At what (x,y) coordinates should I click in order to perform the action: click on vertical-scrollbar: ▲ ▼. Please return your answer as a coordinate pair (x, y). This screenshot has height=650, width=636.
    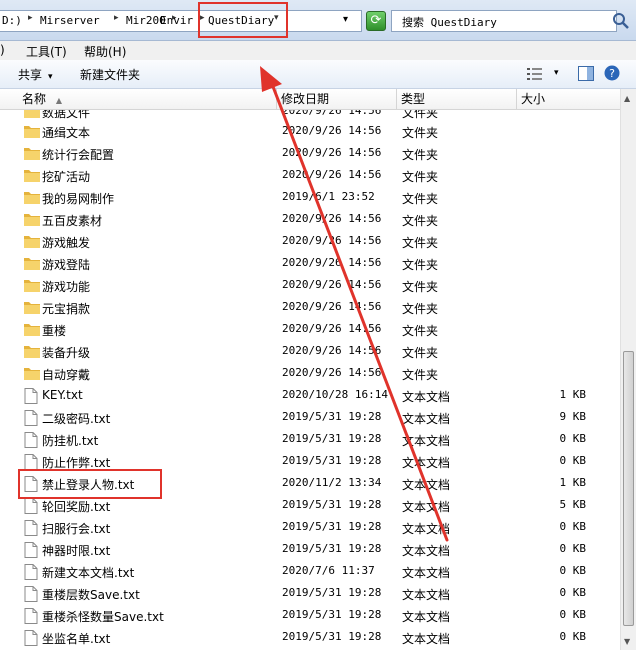
    Looking at the image, I should click on (628, 369).